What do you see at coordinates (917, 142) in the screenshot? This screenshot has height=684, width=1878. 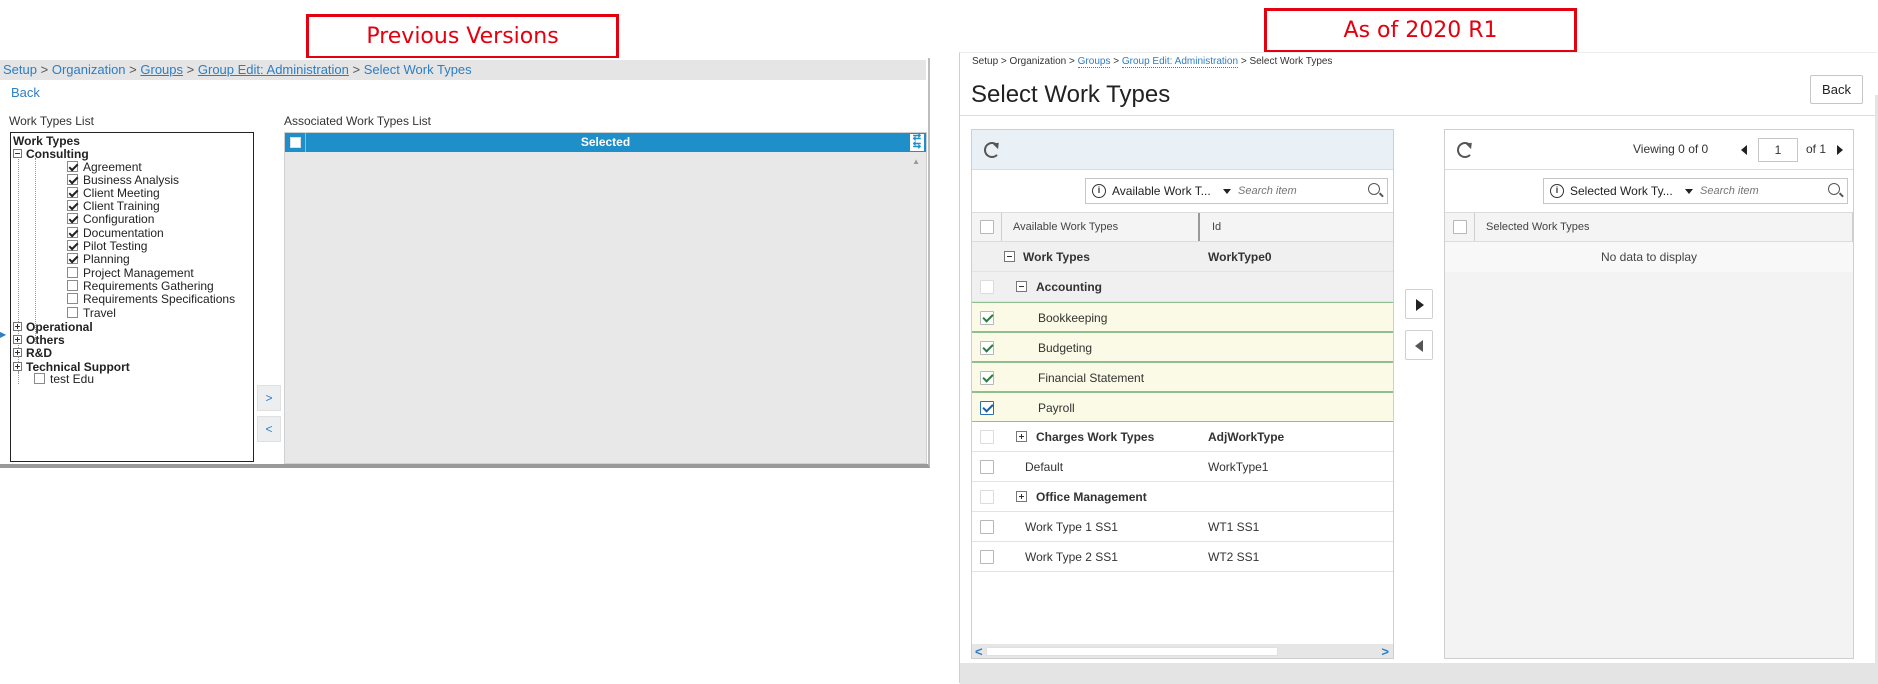 I see `swap-arrows-icon: ⇄ ⇆` at bounding box center [917, 142].